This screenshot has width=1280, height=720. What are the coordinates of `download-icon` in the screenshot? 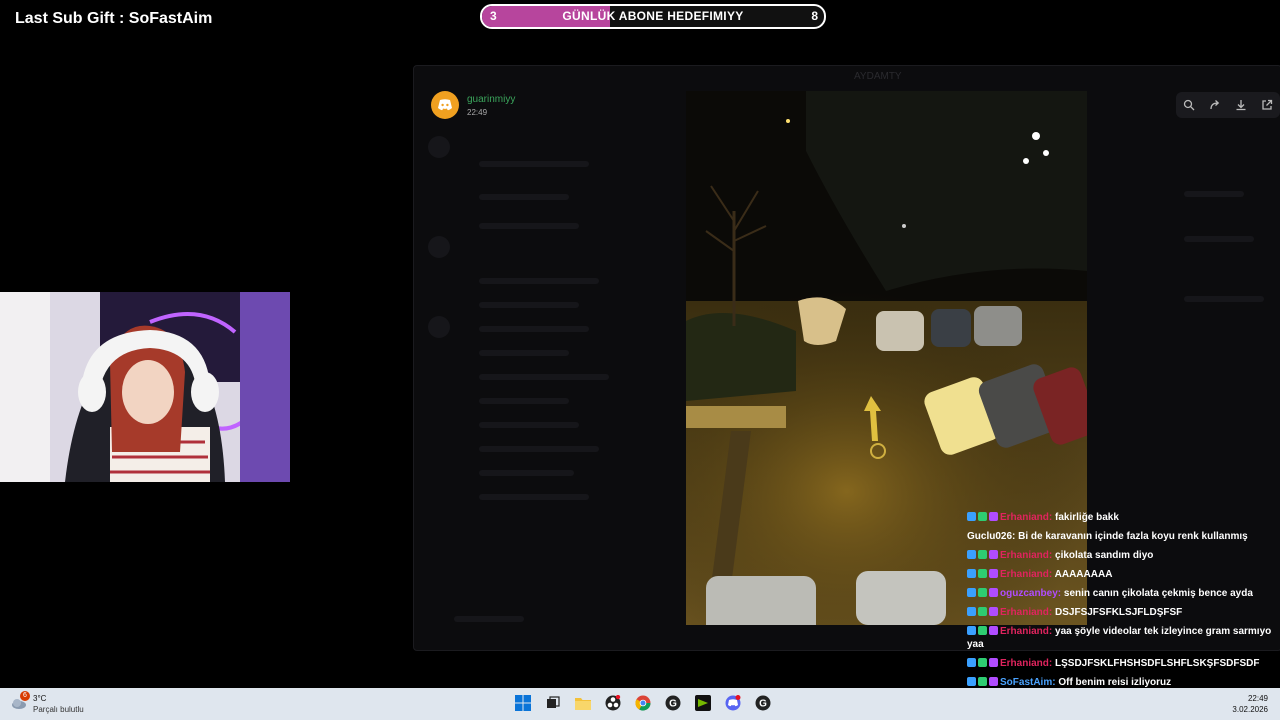 It's located at (1241, 105).